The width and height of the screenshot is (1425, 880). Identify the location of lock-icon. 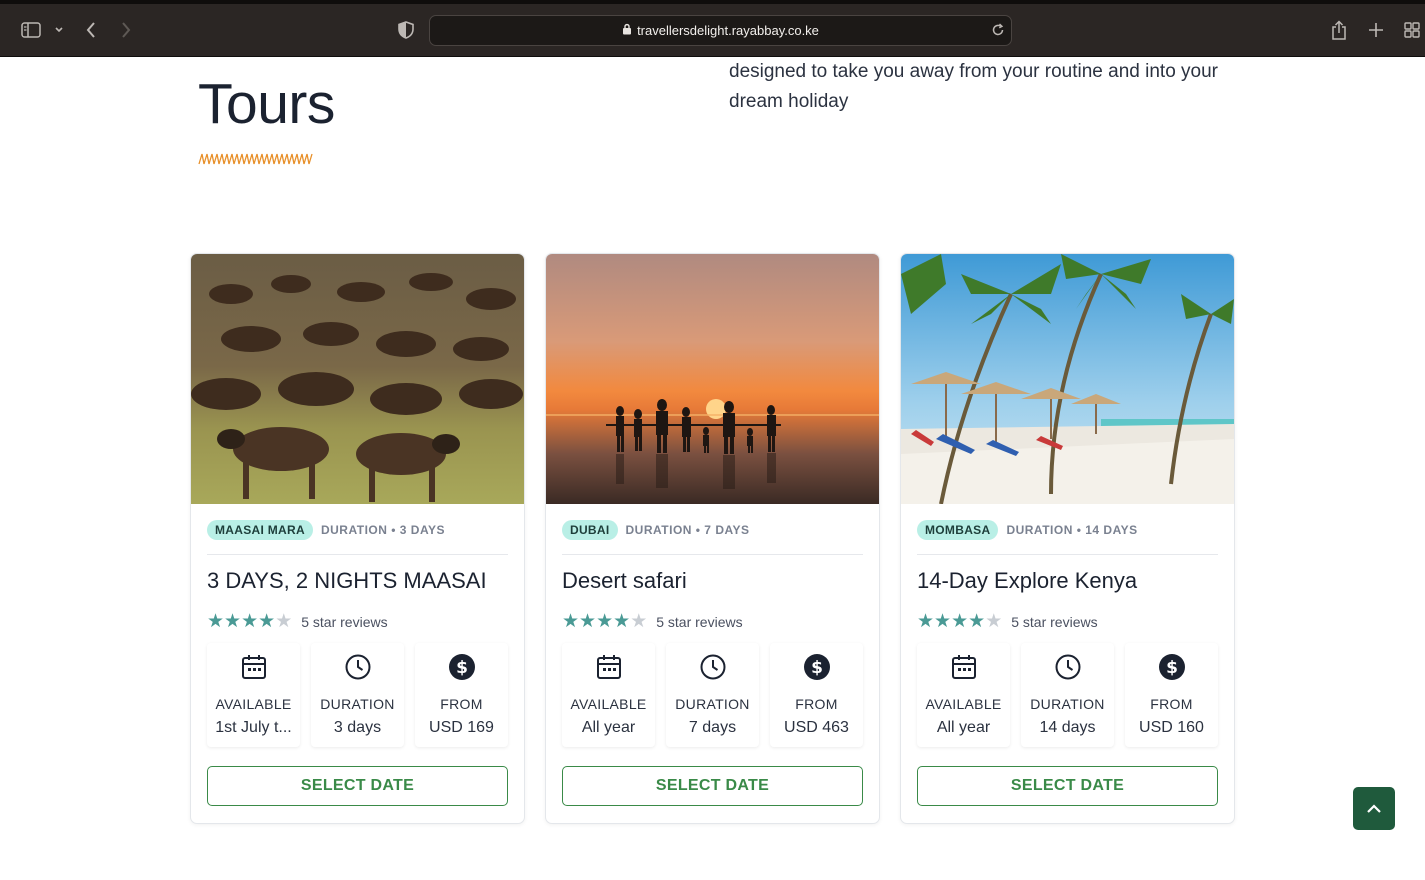
(627, 31).